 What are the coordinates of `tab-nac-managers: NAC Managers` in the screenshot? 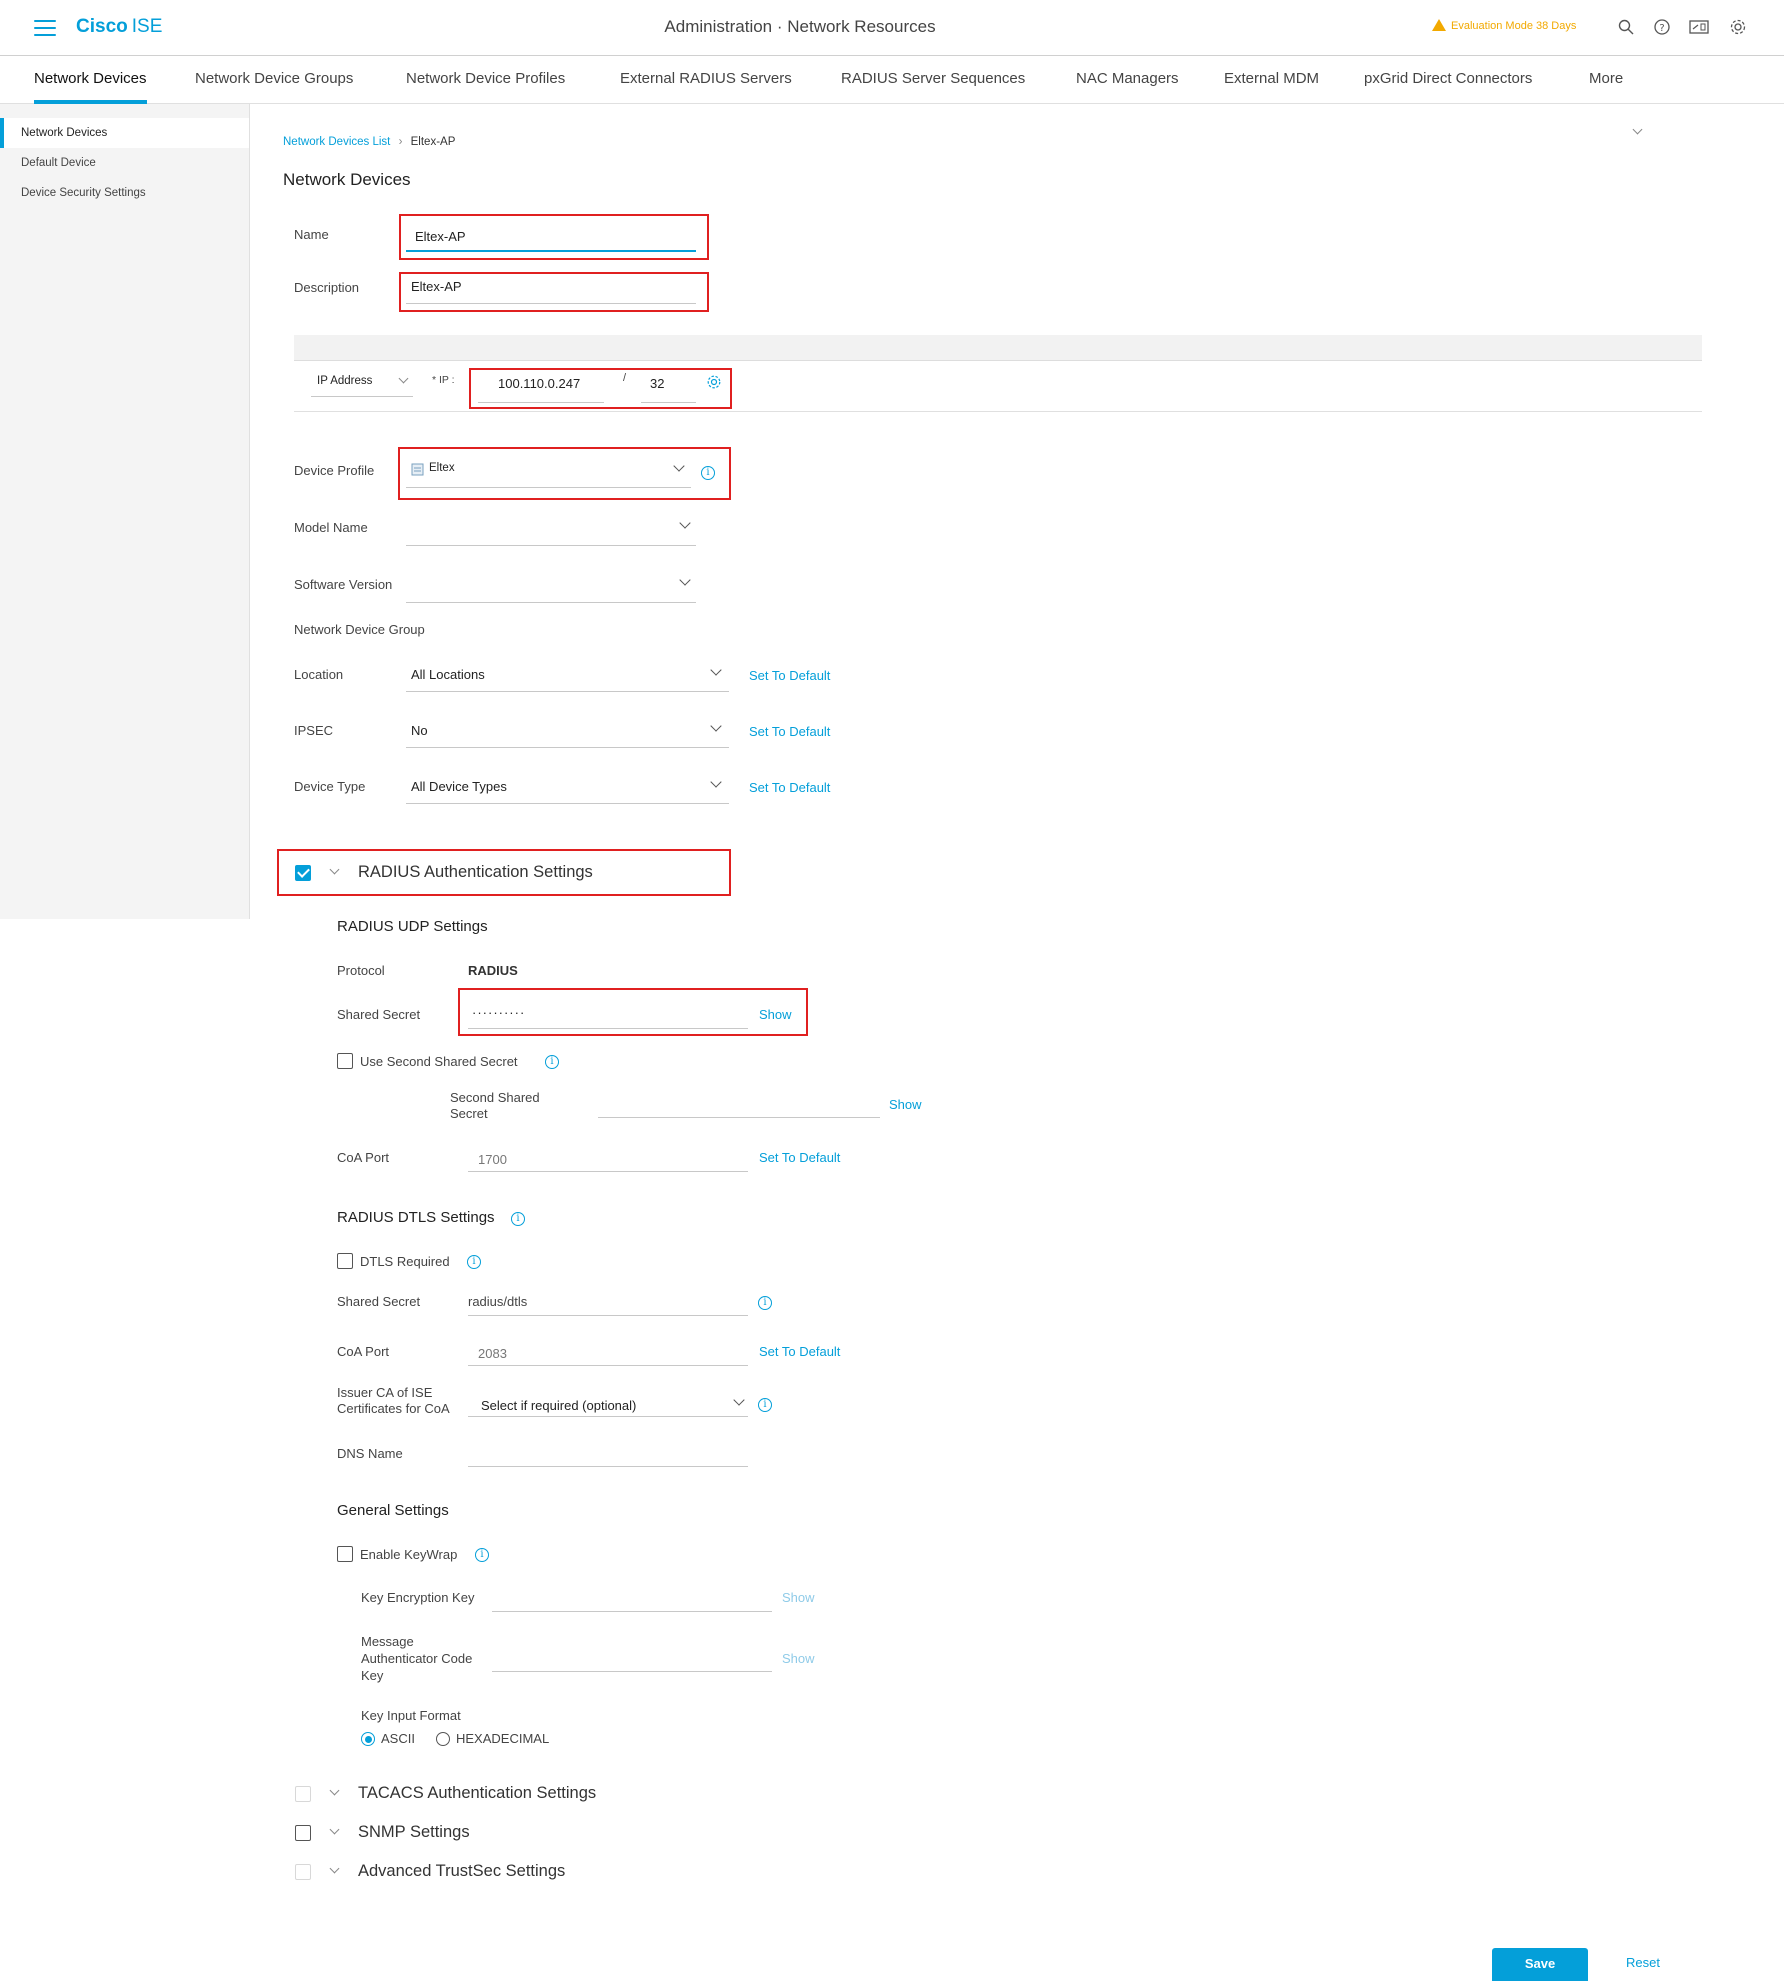 It's located at (1127, 78).